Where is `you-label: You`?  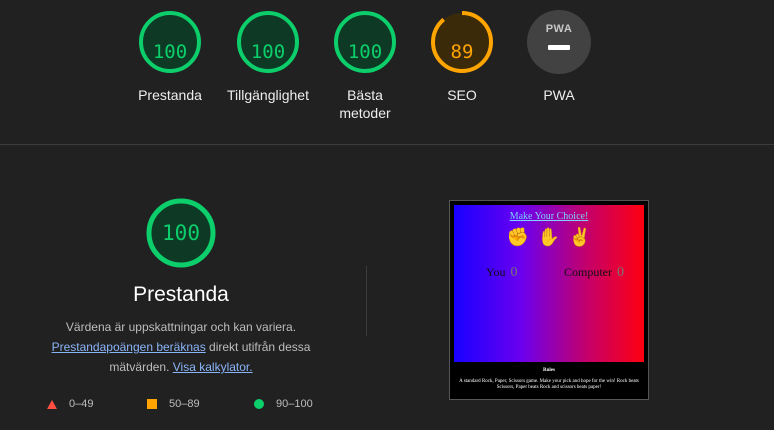
you-label: You is located at coordinates (496, 272).